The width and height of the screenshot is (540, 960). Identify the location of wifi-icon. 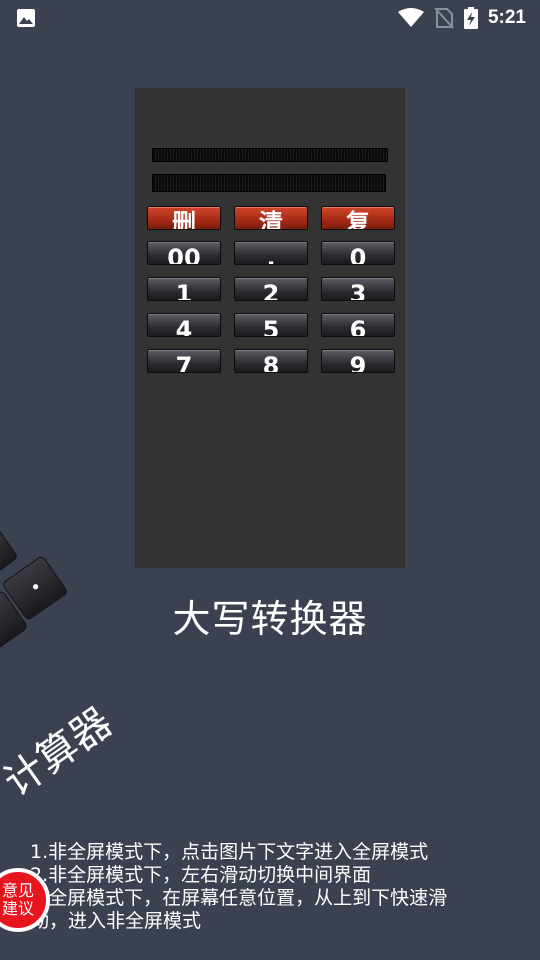
(410, 17).